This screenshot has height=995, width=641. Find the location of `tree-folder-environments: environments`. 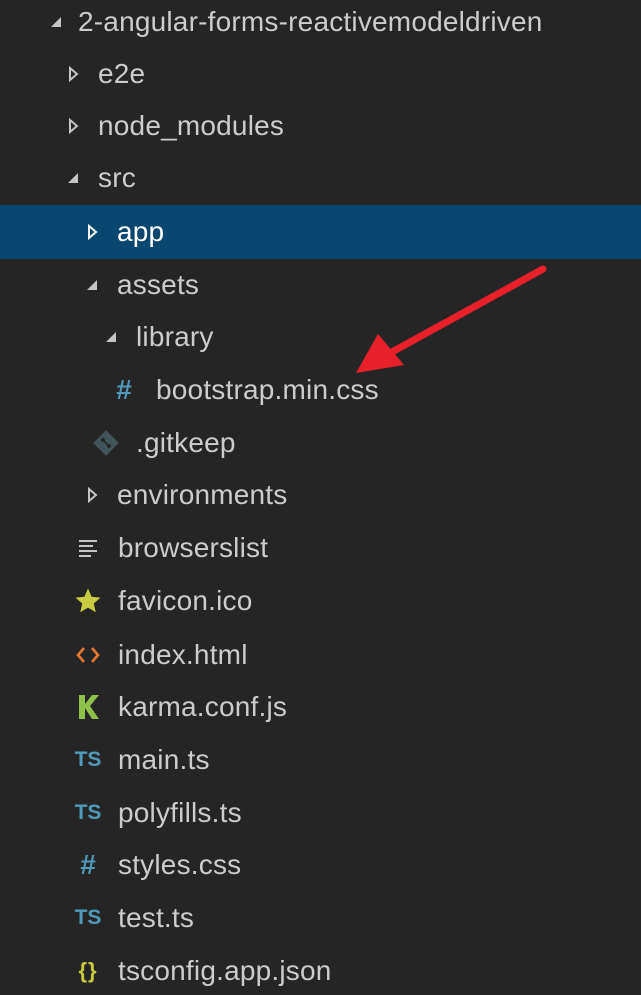

tree-folder-environments: environments is located at coordinates (320, 495).